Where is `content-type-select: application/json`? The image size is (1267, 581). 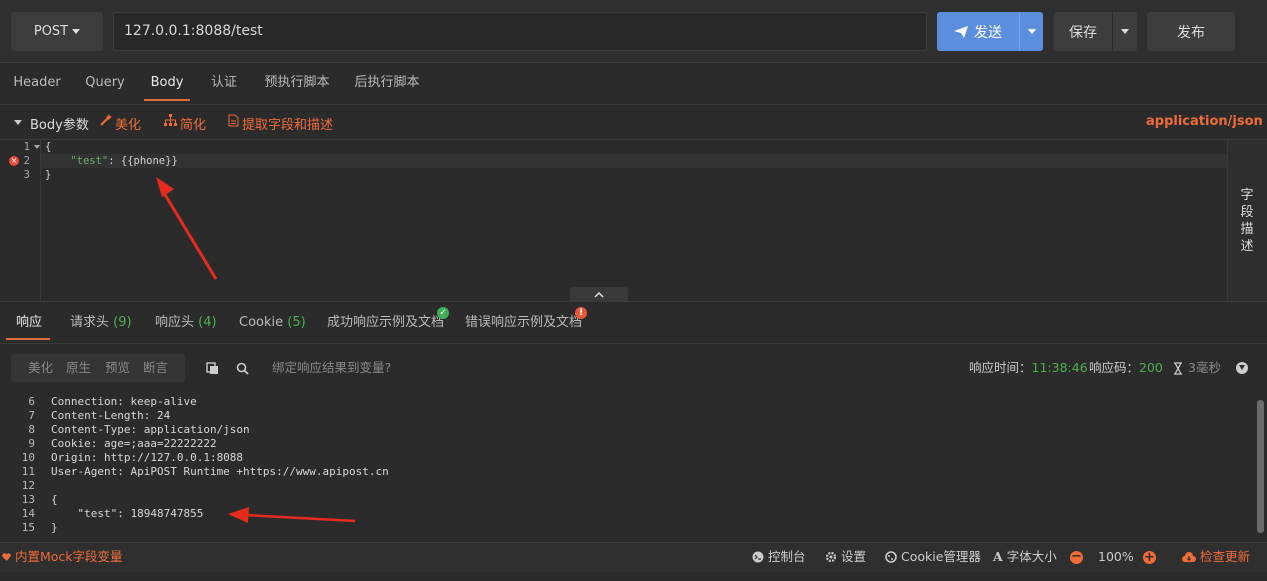
content-type-select: application/json is located at coordinates (1206, 121).